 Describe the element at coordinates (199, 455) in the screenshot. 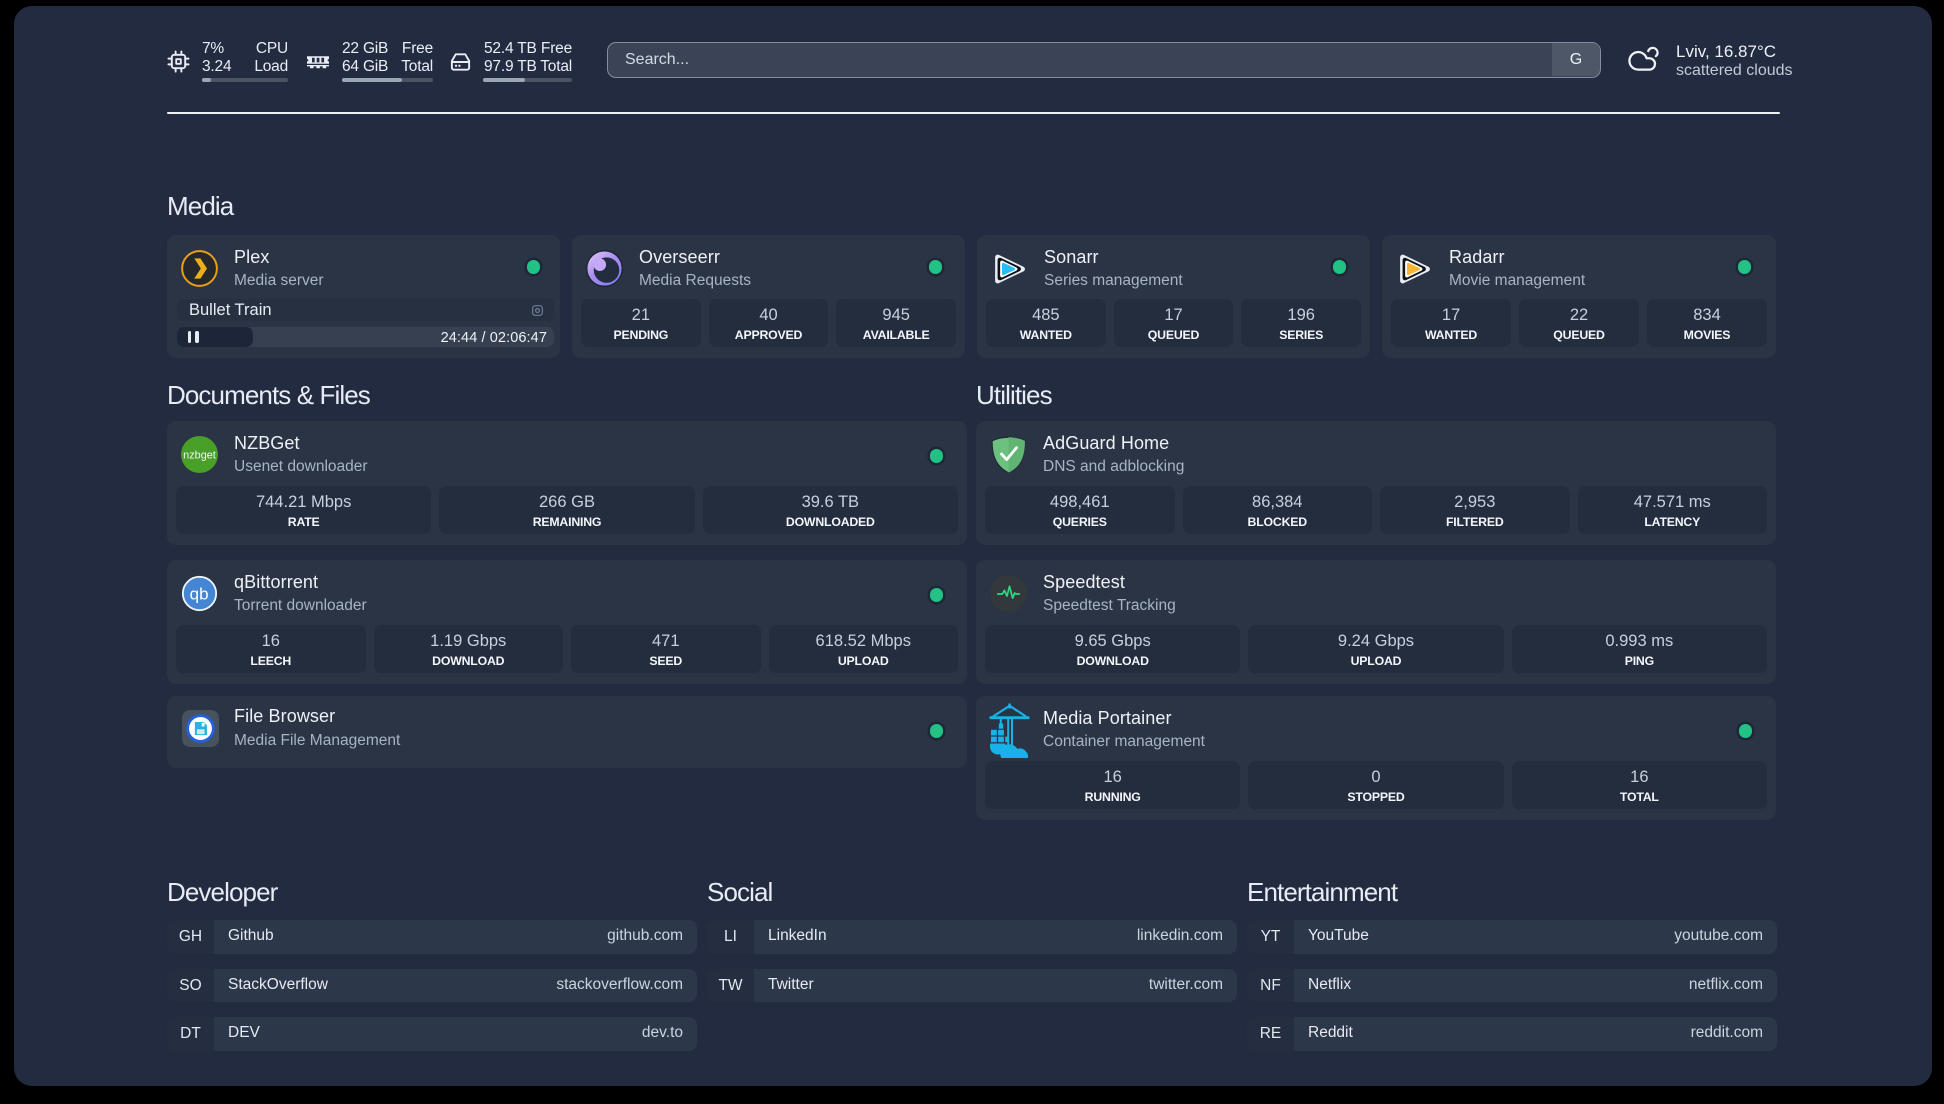

I see `svg-text: nzbget` at that location.